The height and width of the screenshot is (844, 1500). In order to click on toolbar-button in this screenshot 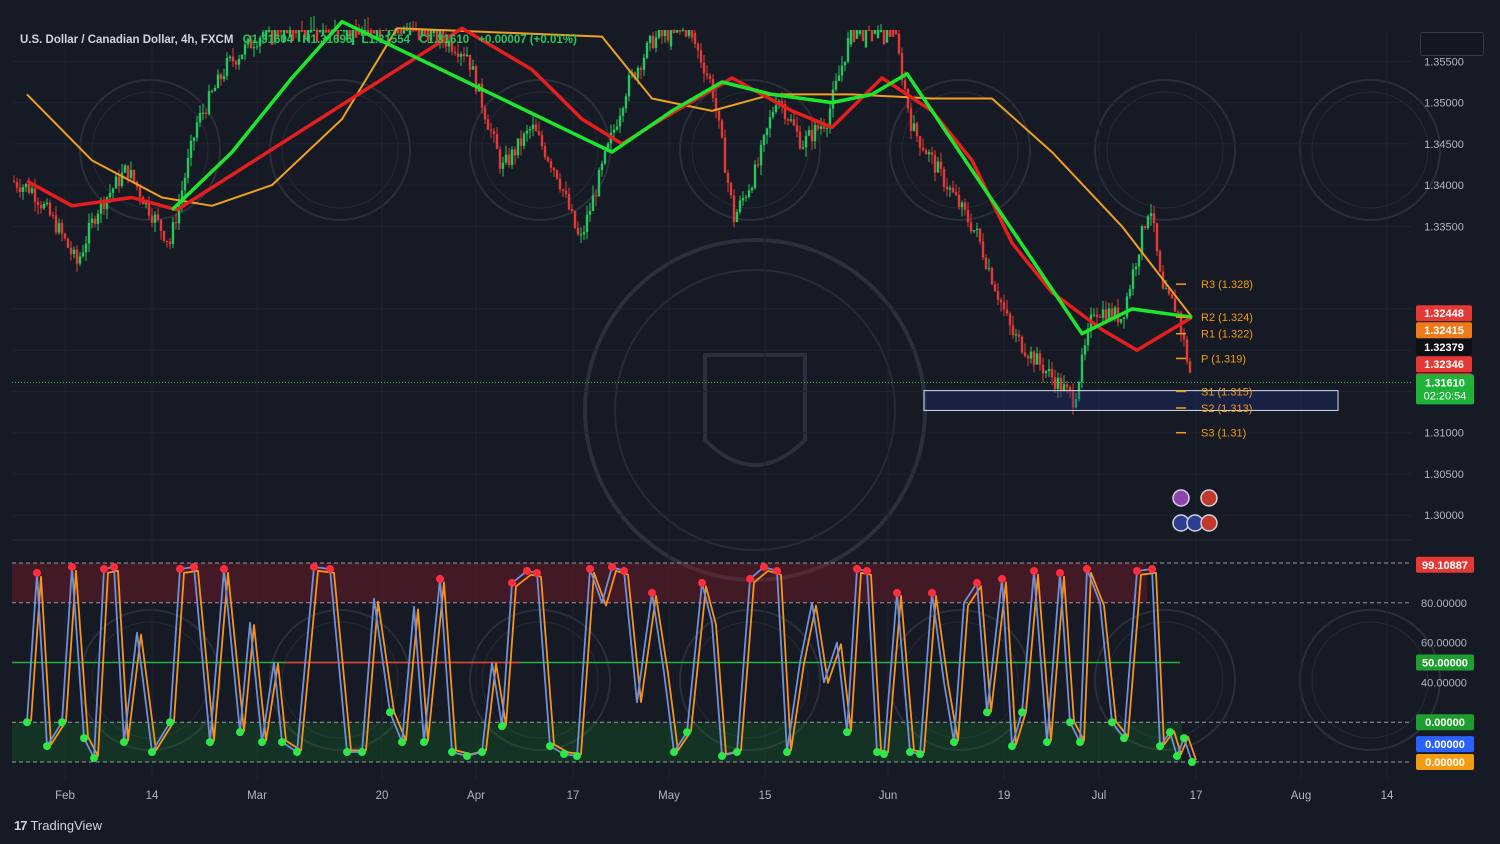, I will do `click(1452, 44)`.